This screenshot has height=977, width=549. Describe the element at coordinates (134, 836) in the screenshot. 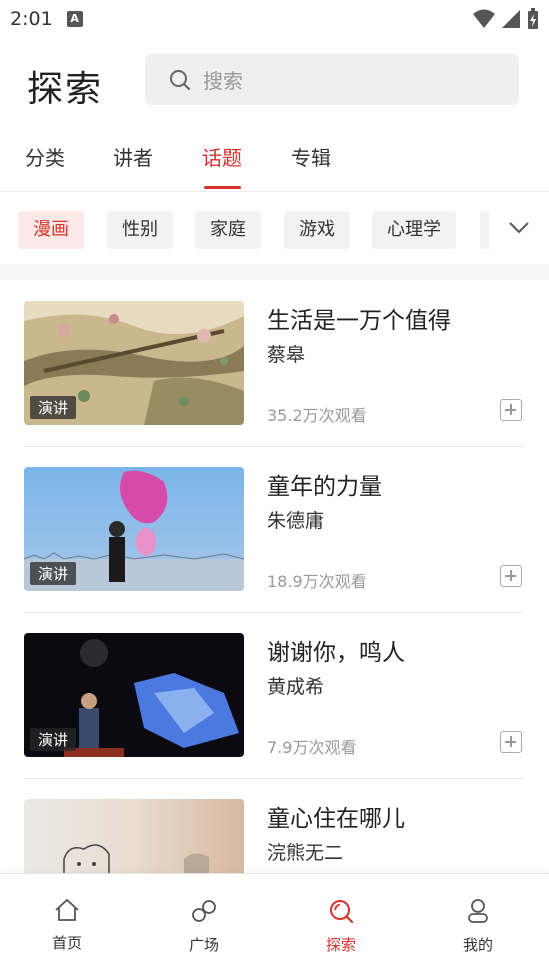

I see `talk-thumbnail` at that location.